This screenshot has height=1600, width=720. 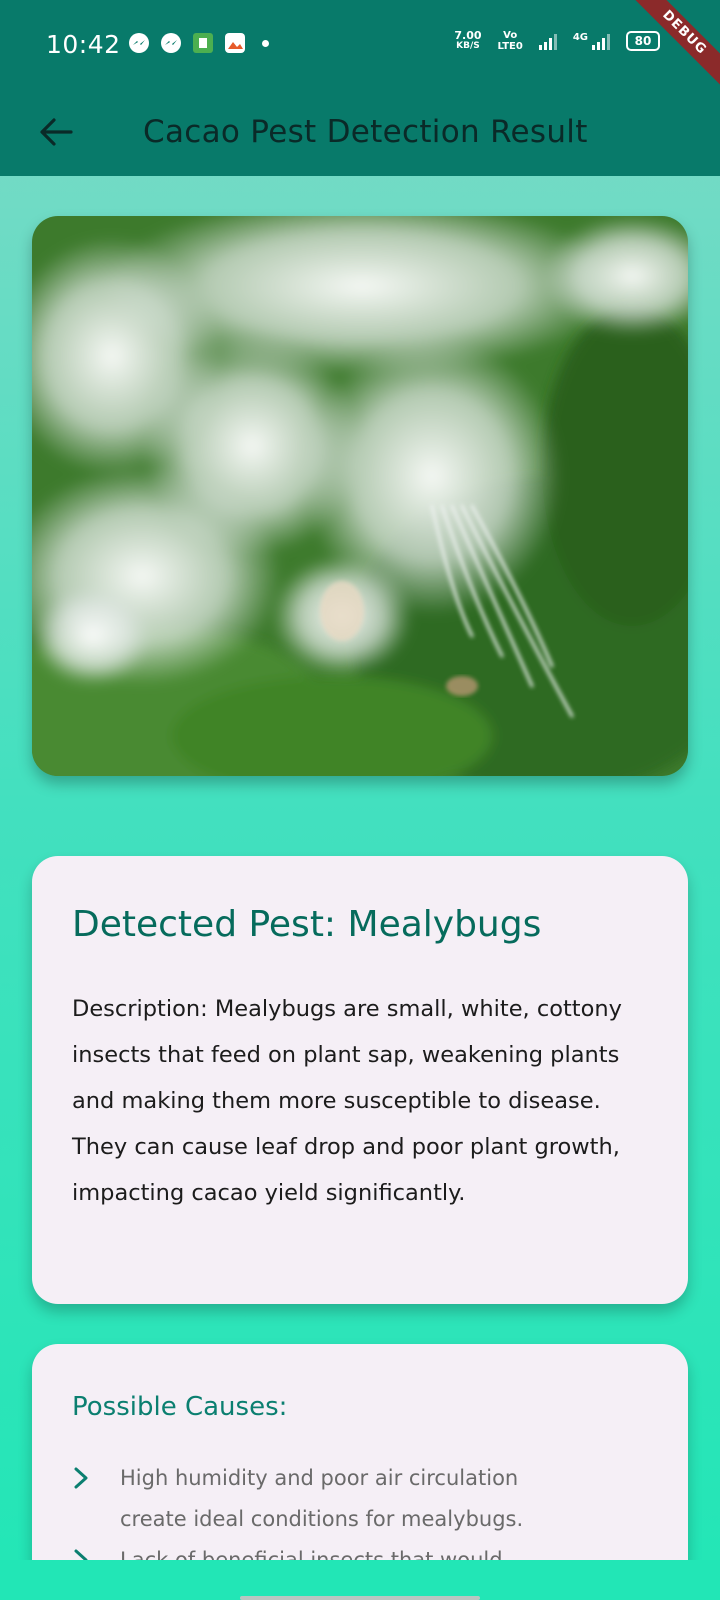 I want to click on possible-causes-title: Possible Causes:, so click(x=180, y=1407).